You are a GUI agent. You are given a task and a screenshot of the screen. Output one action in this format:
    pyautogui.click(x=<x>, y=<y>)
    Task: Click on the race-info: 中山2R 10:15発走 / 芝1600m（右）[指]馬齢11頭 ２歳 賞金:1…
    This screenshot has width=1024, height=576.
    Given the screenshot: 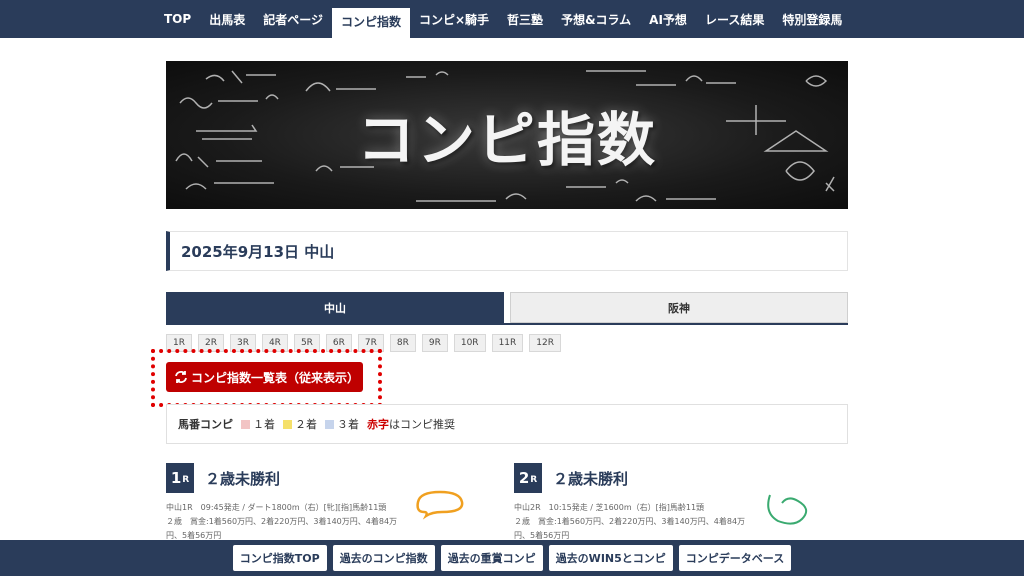 What is the action you would take?
    pyautogui.click(x=636, y=522)
    